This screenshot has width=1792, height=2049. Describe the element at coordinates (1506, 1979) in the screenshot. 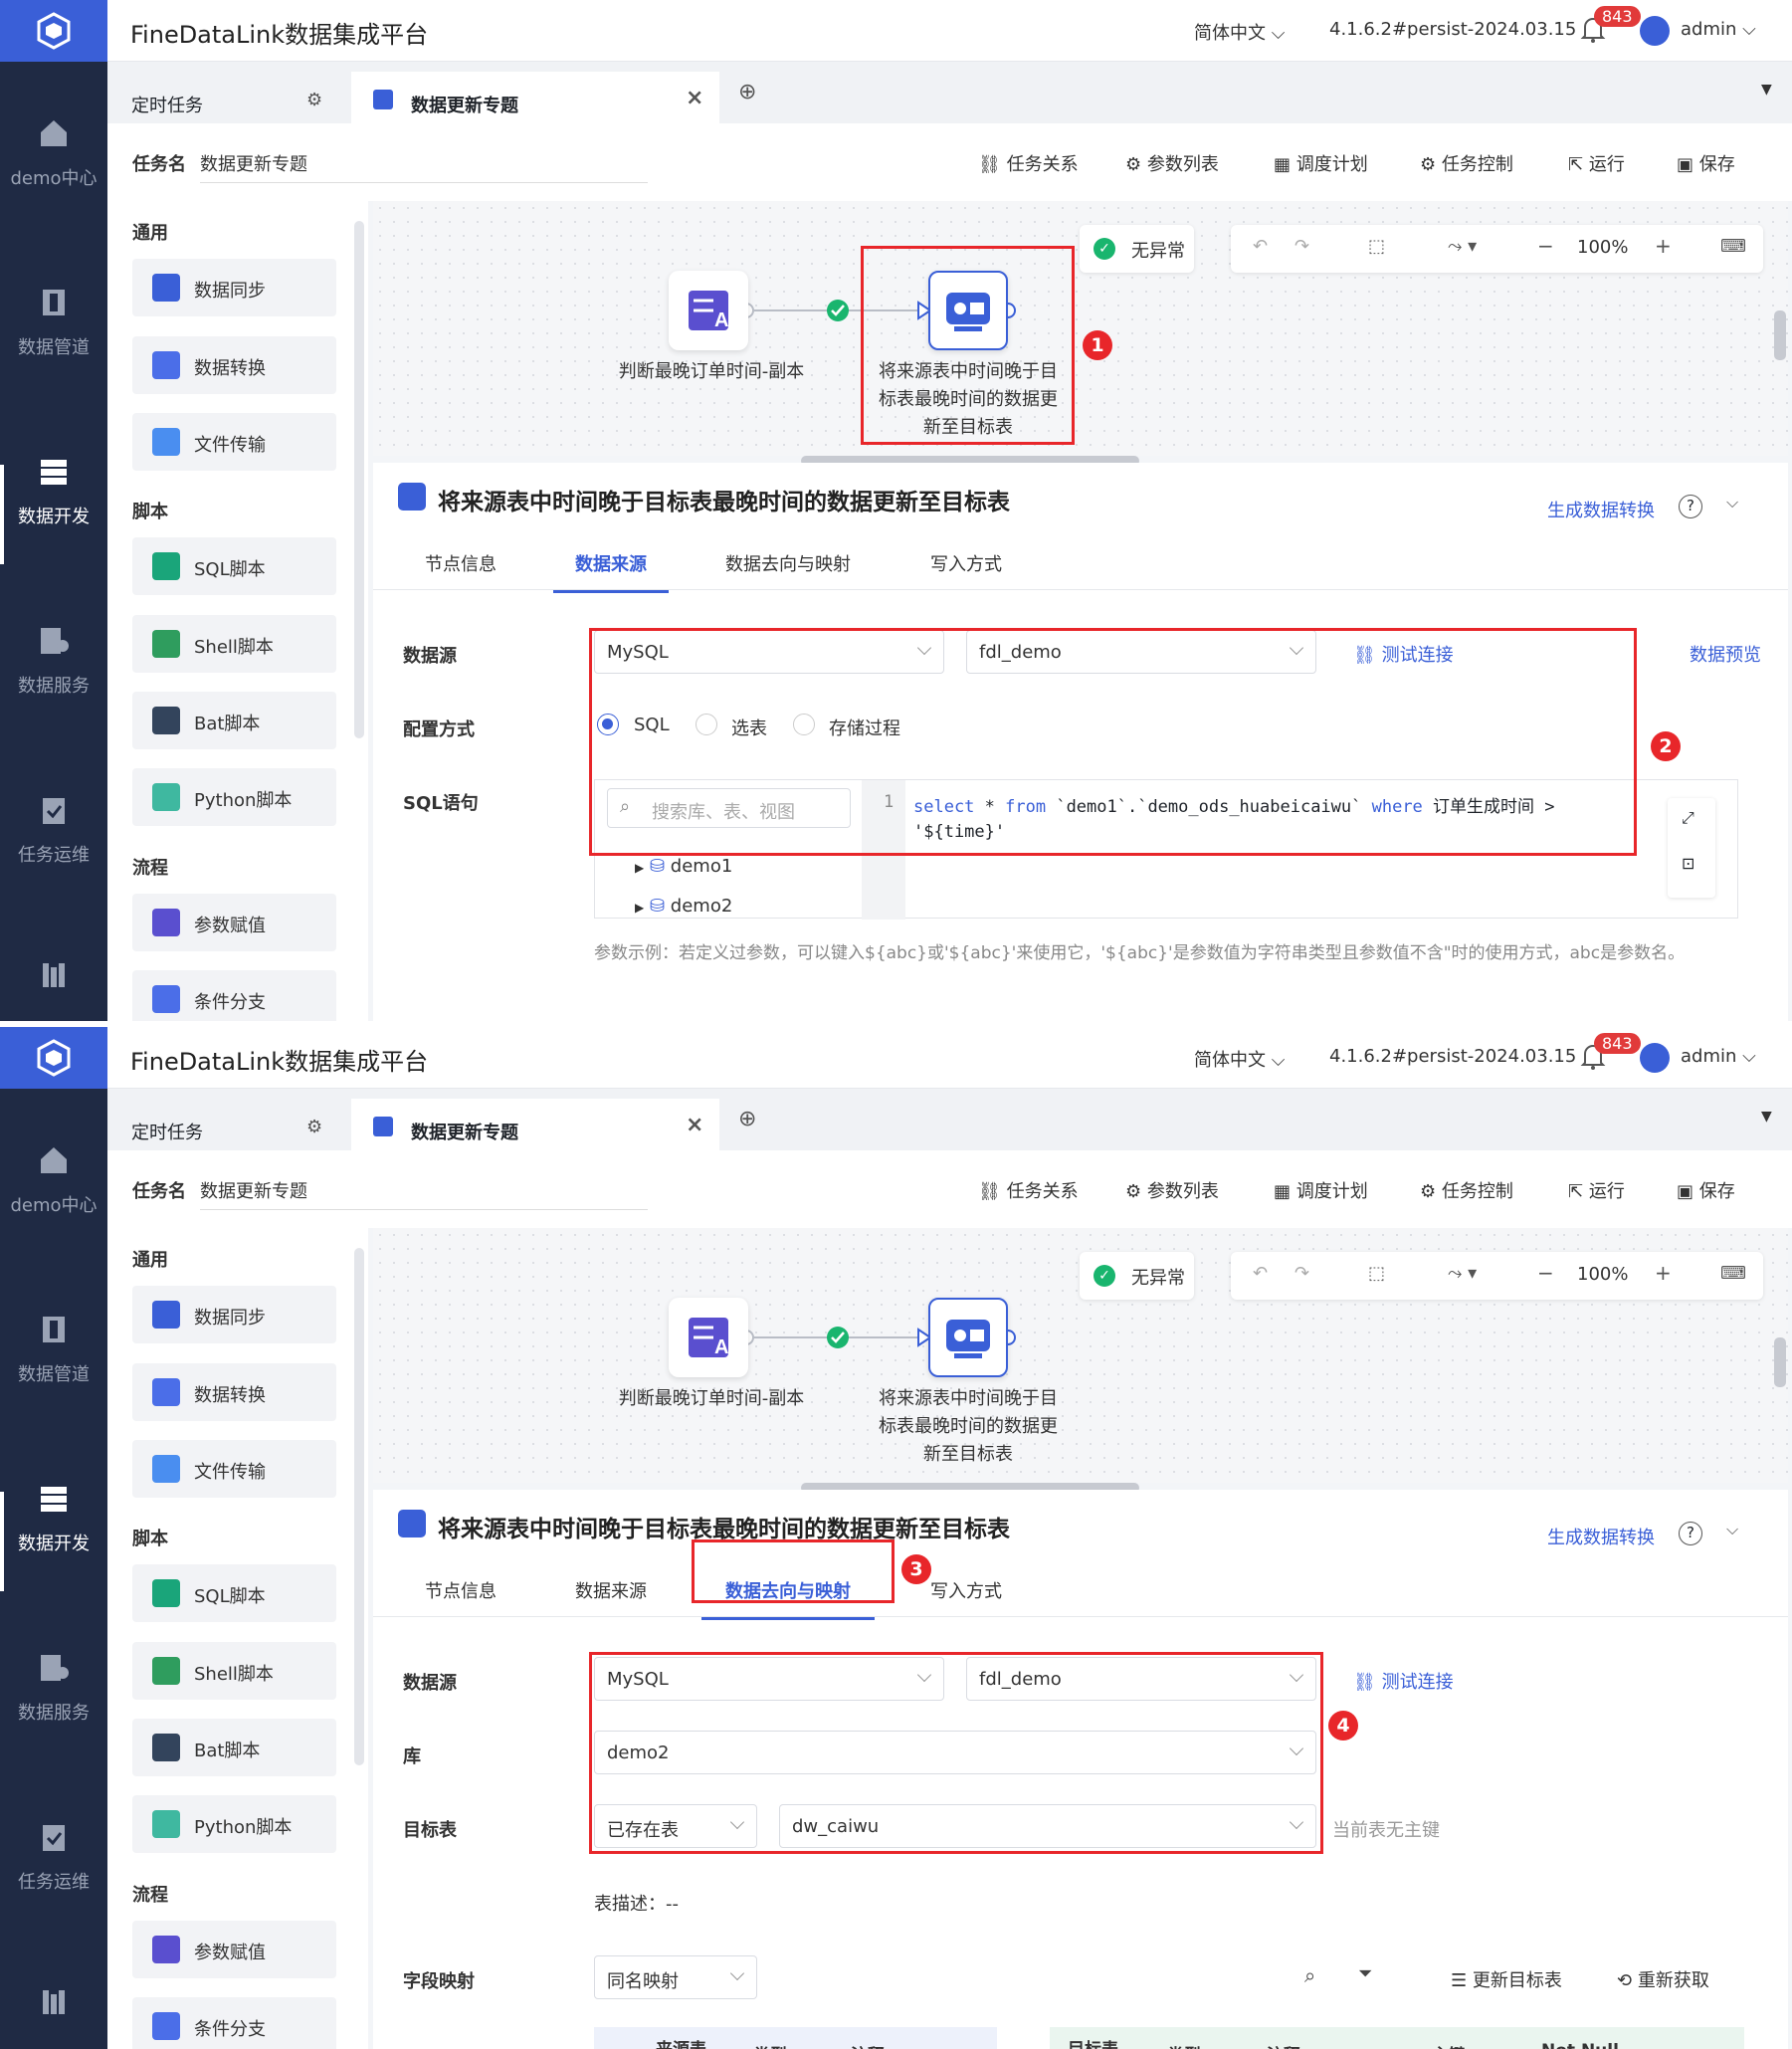

I see `update-target-button: ☰ 更新目标表` at that location.